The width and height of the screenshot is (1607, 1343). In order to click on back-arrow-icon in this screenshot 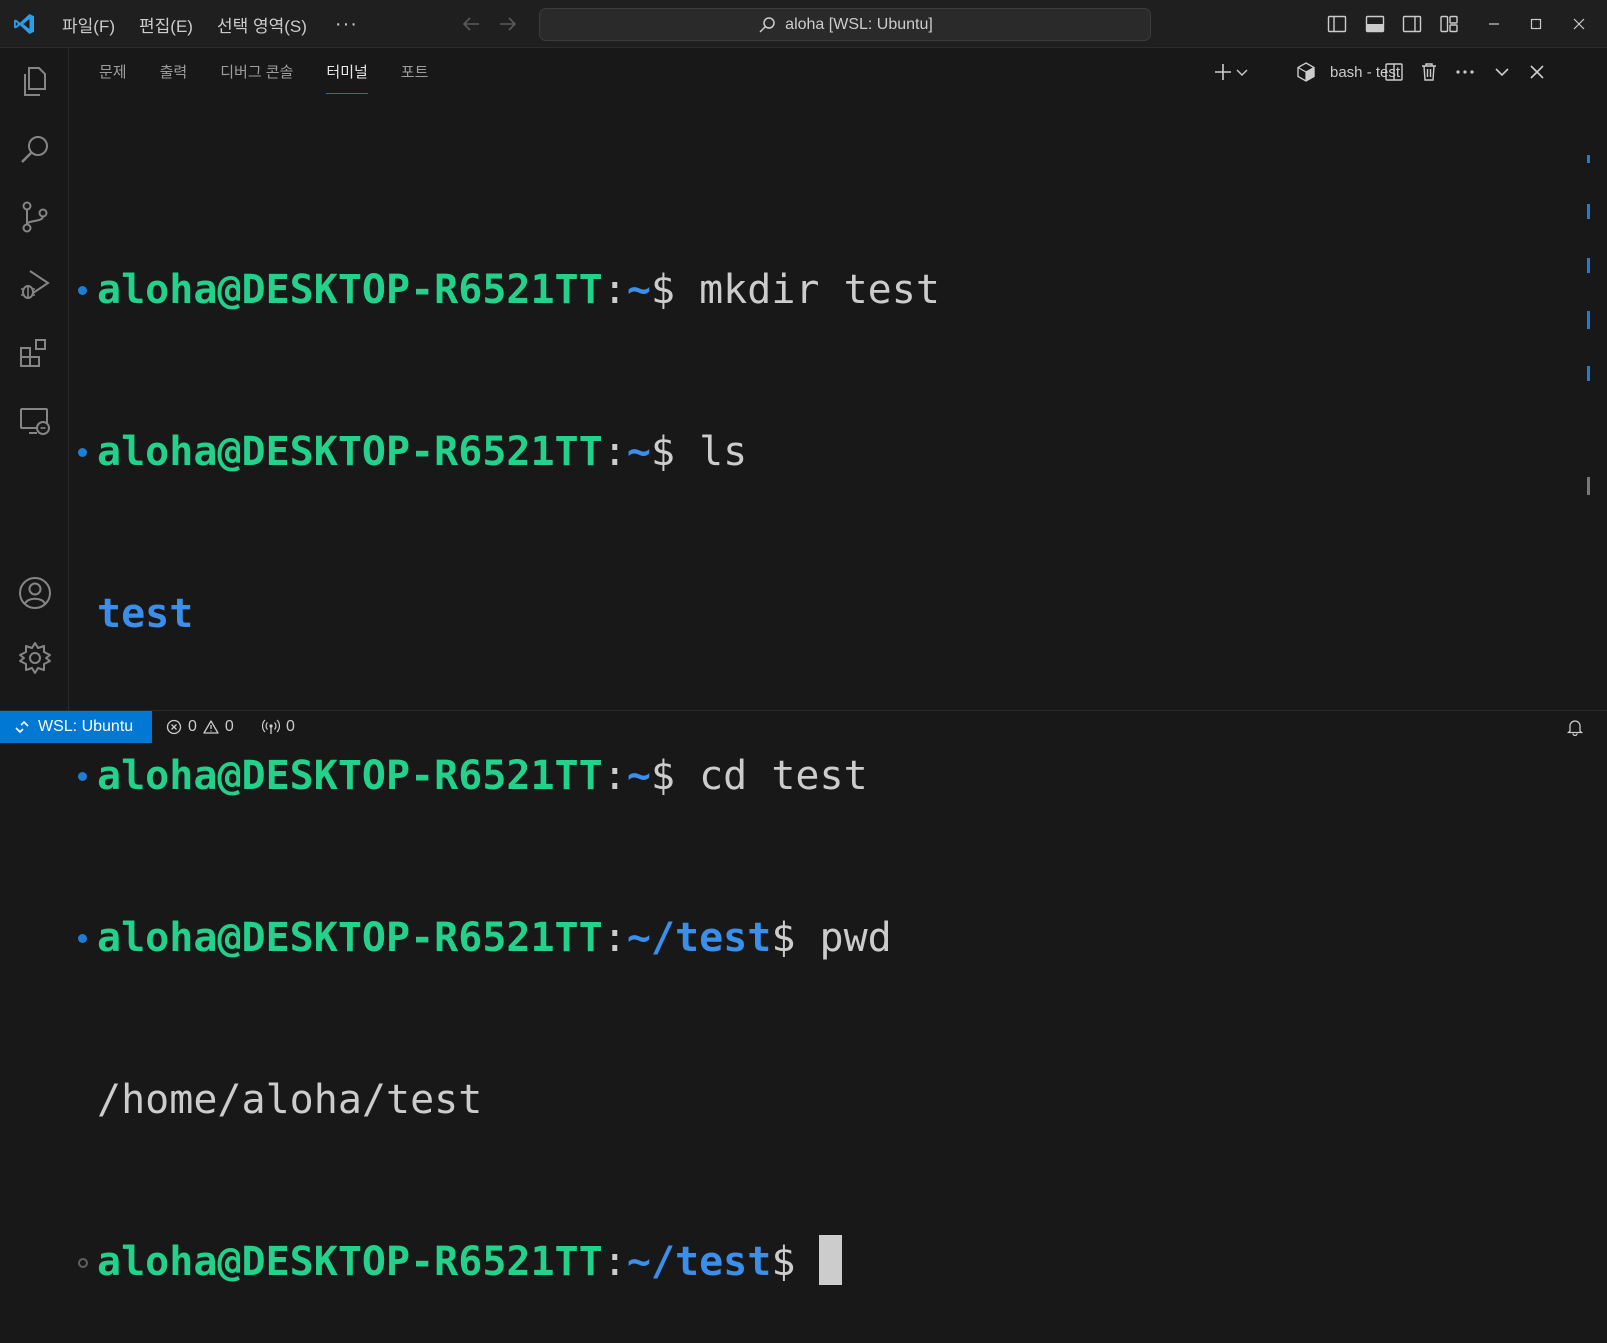, I will do `click(471, 24)`.